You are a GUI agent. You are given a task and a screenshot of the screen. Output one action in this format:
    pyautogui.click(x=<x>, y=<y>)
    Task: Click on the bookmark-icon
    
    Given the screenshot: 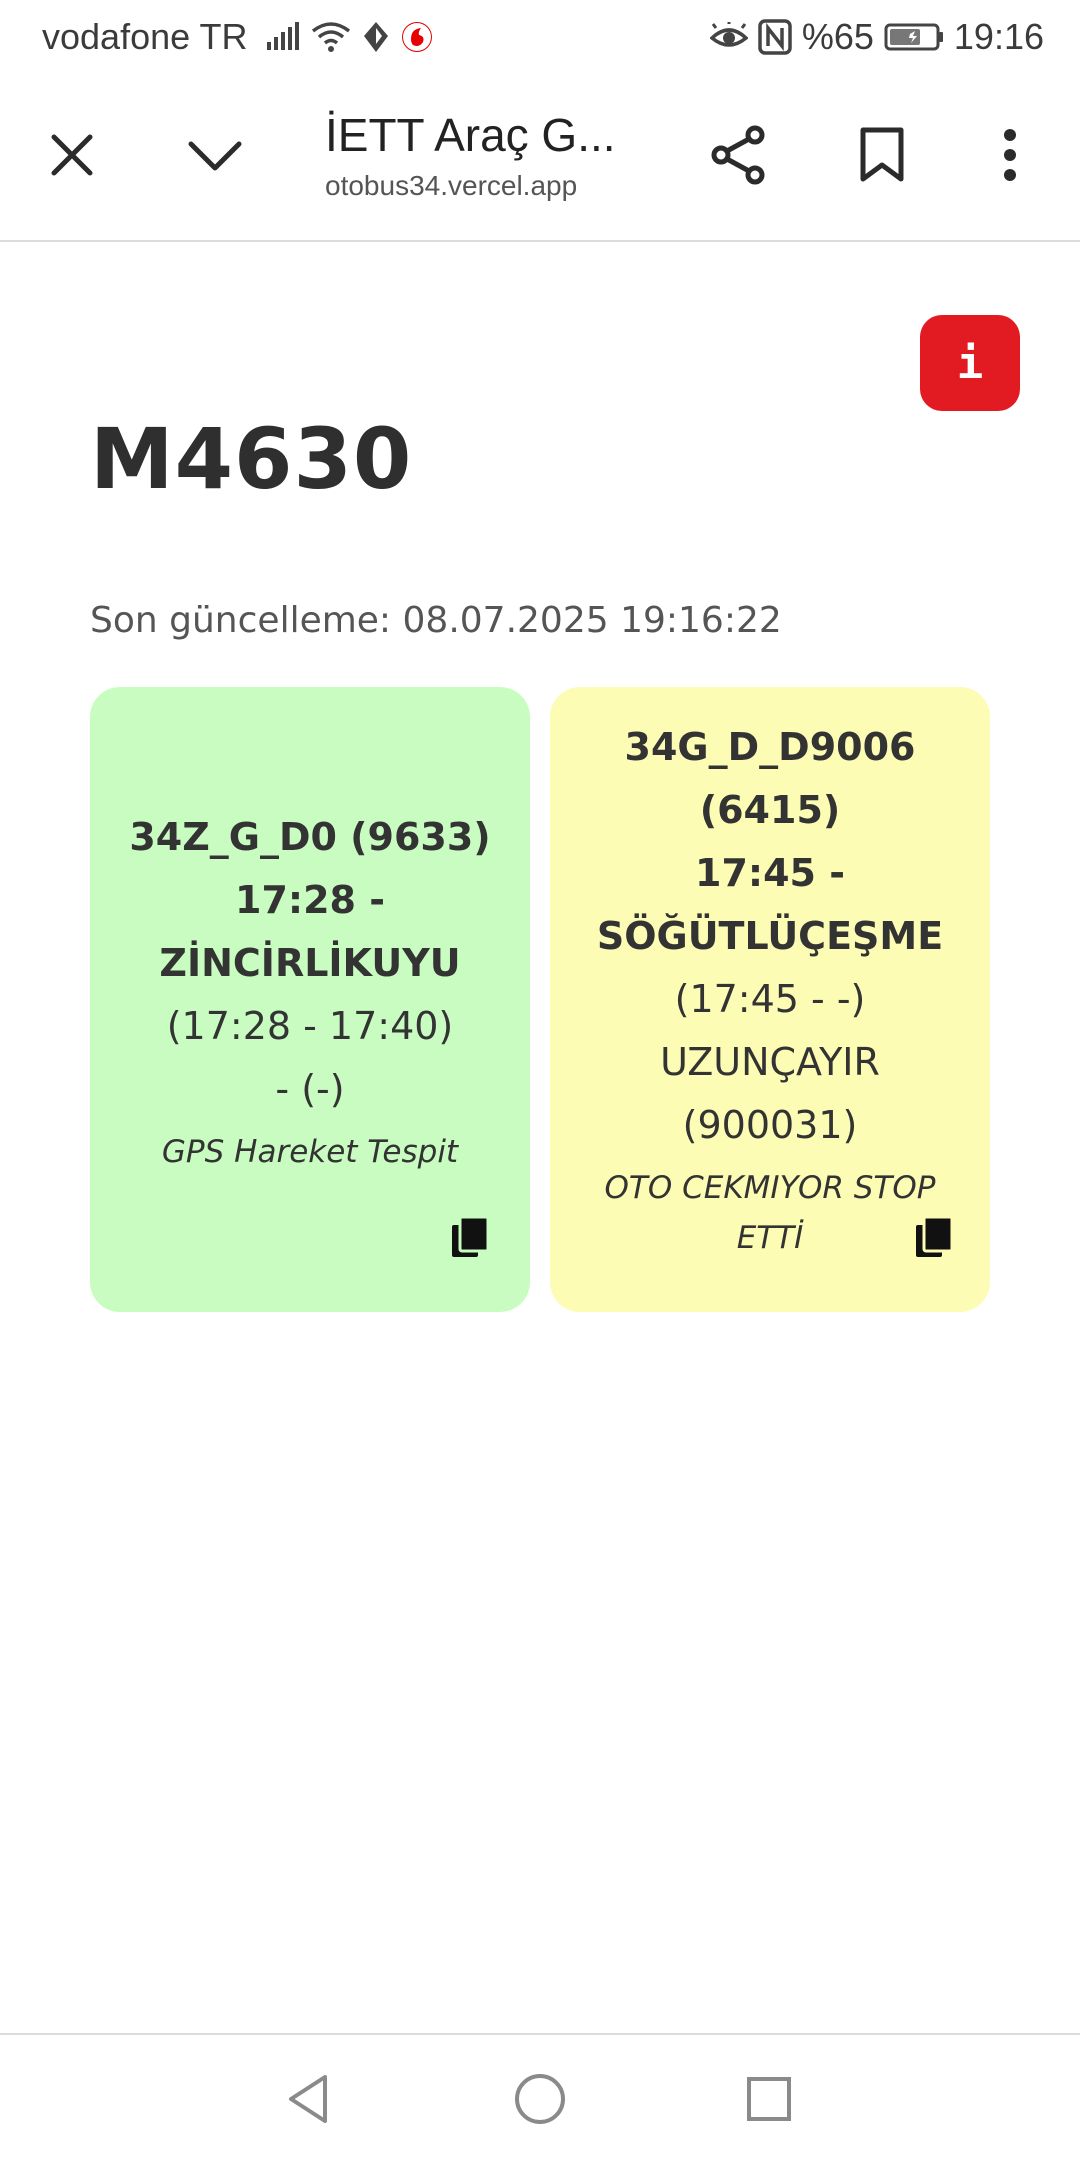 What is the action you would take?
    pyautogui.click(x=882, y=154)
    